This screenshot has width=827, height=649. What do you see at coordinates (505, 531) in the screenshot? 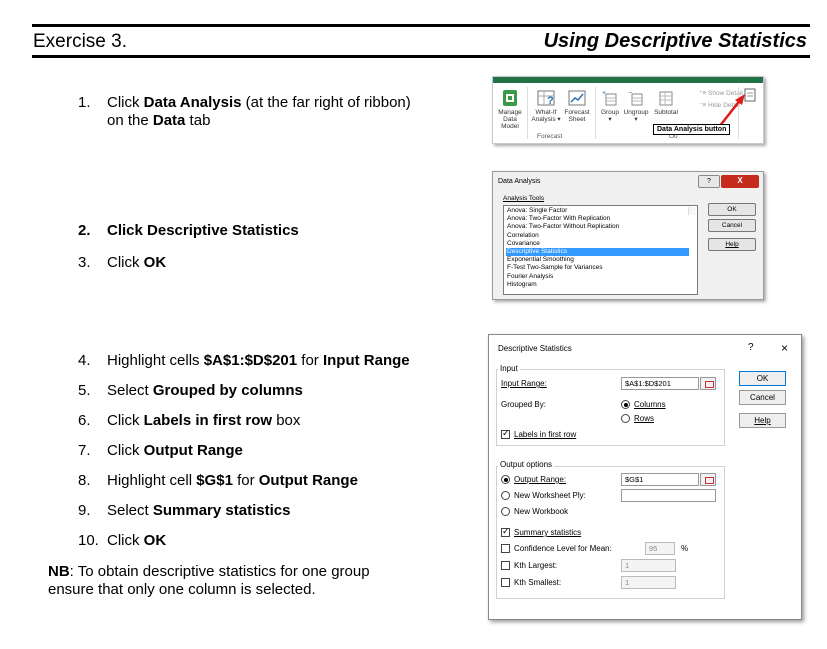
I see `summary-statistics-checkbox` at bounding box center [505, 531].